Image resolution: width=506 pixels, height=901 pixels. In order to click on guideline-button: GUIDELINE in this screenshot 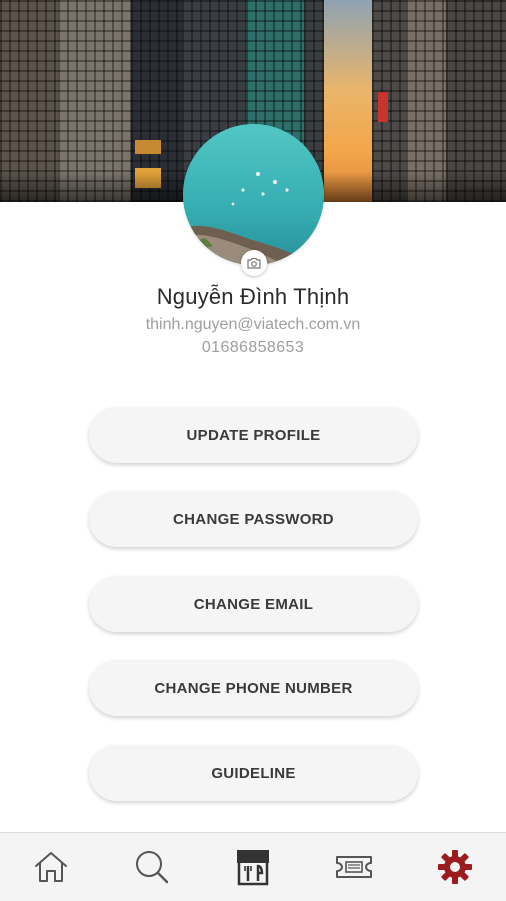, I will do `click(253, 773)`.